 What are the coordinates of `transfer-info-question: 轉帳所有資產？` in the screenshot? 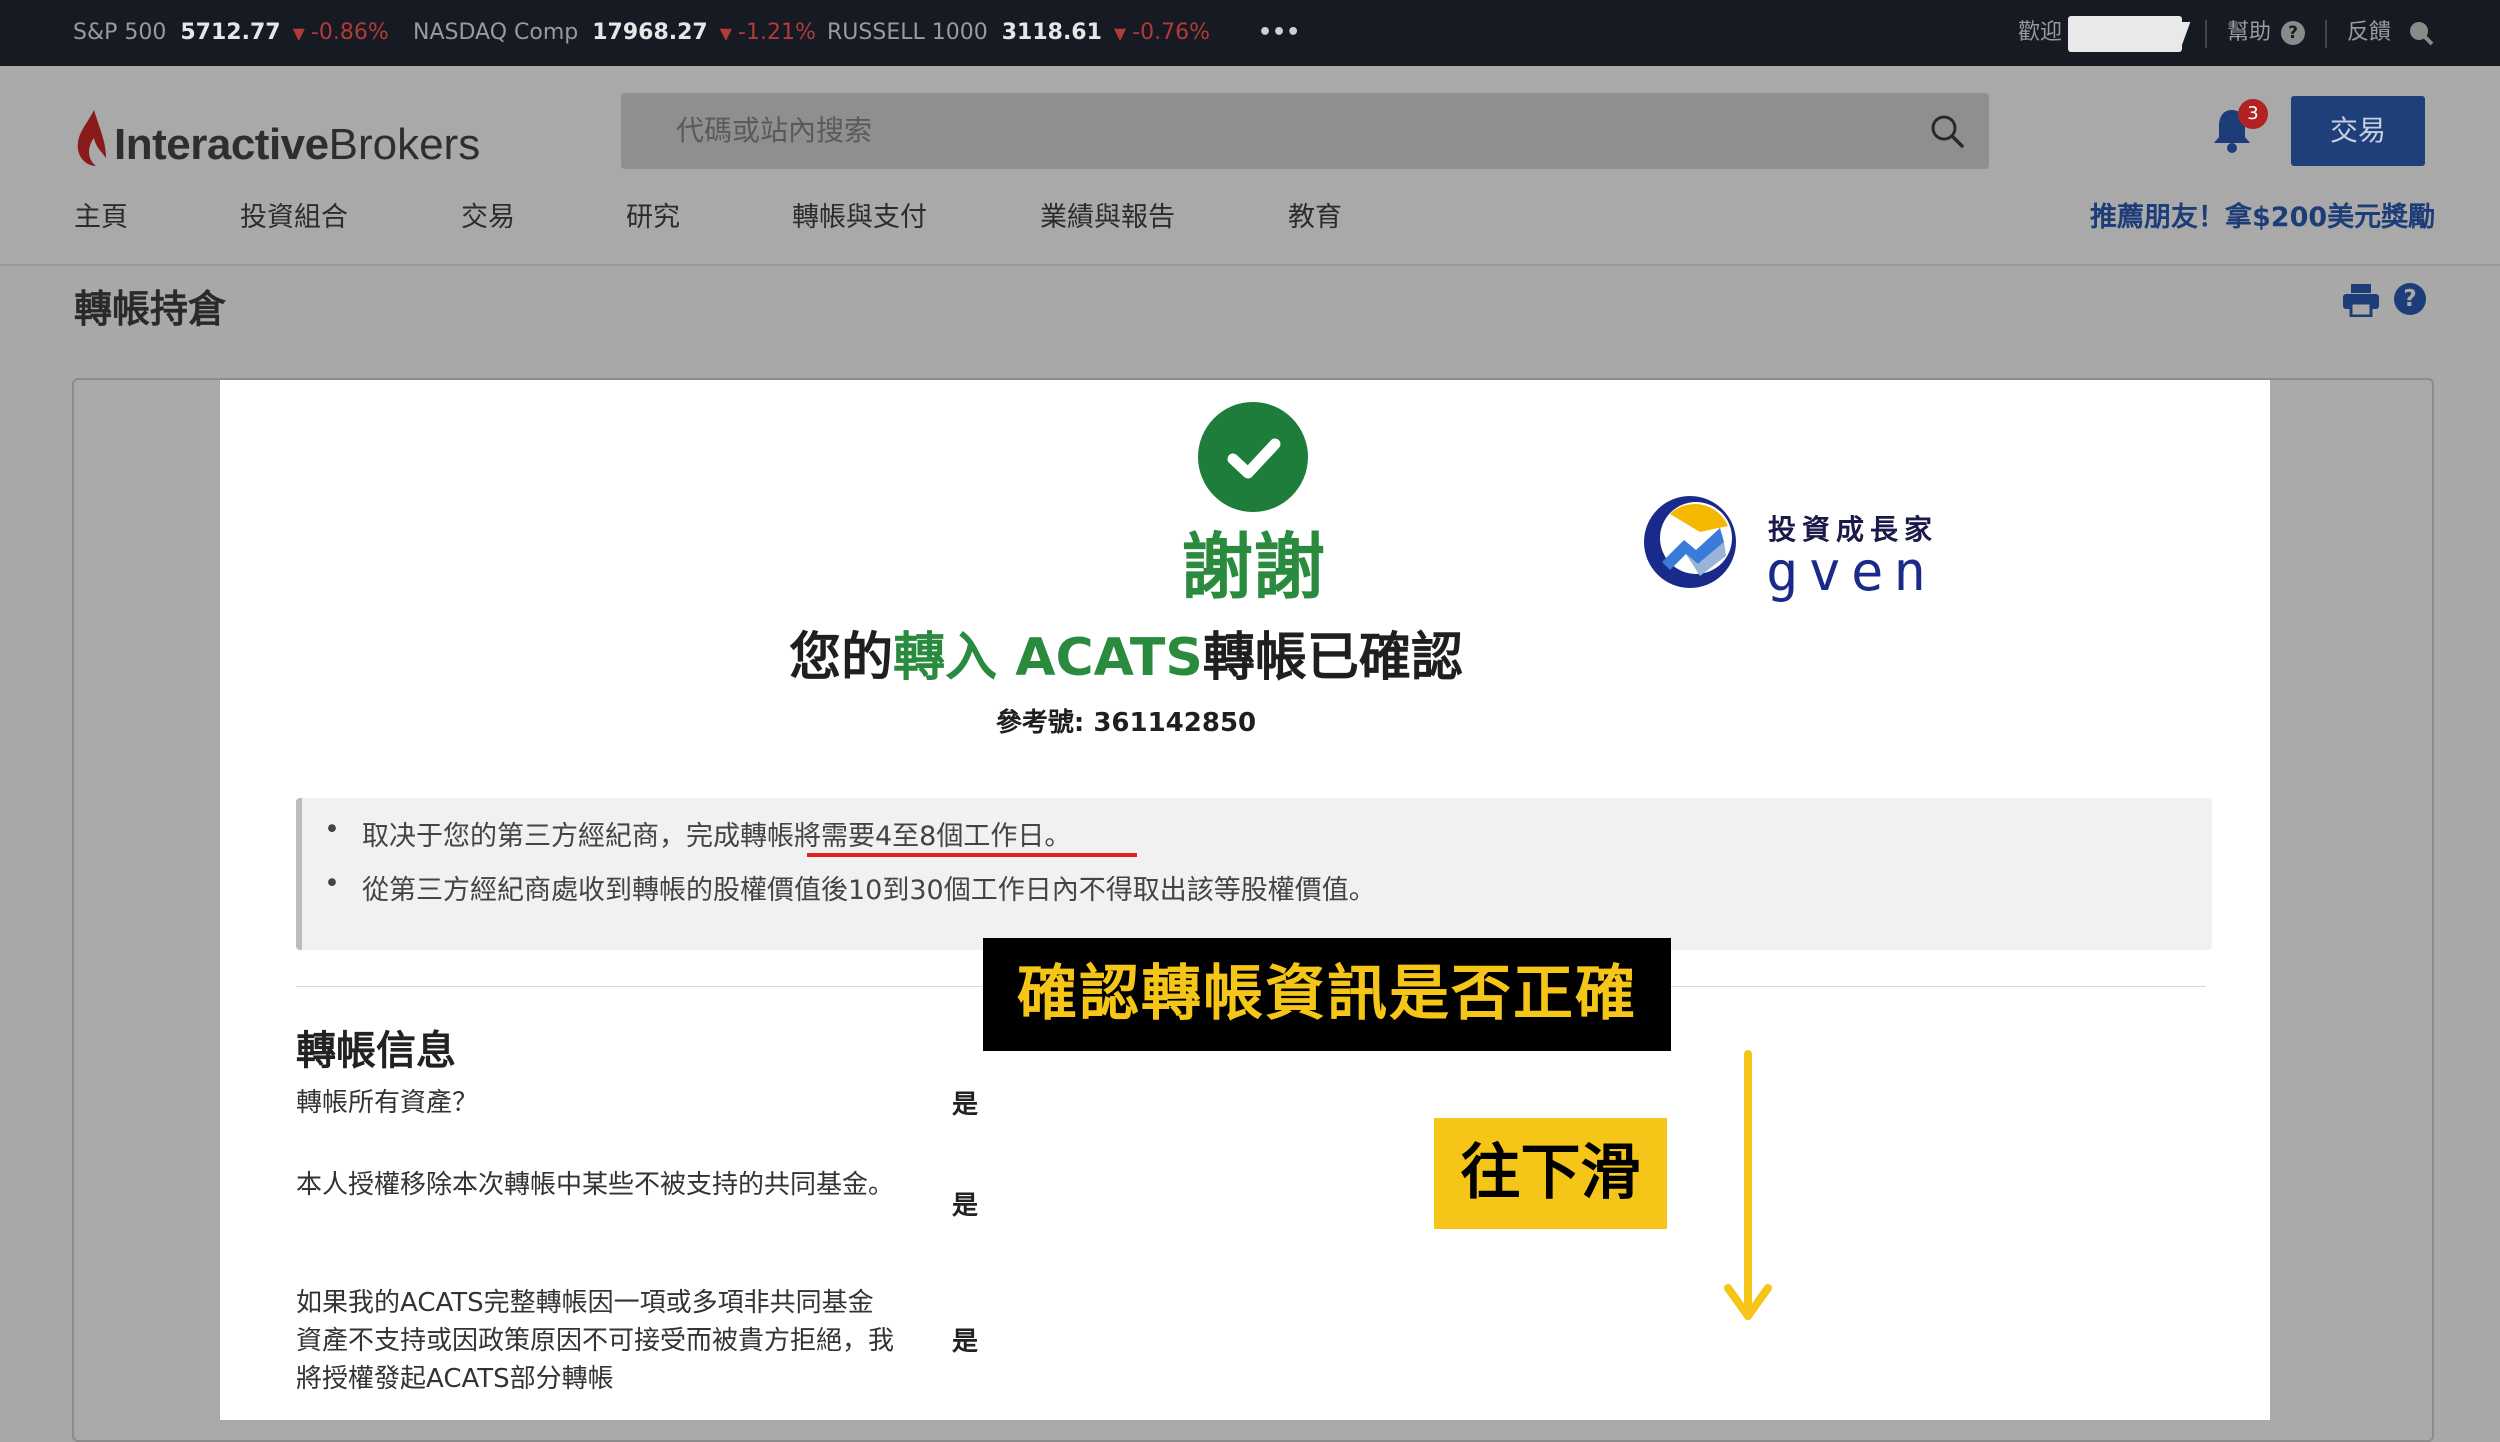 It's located at (387, 1103).